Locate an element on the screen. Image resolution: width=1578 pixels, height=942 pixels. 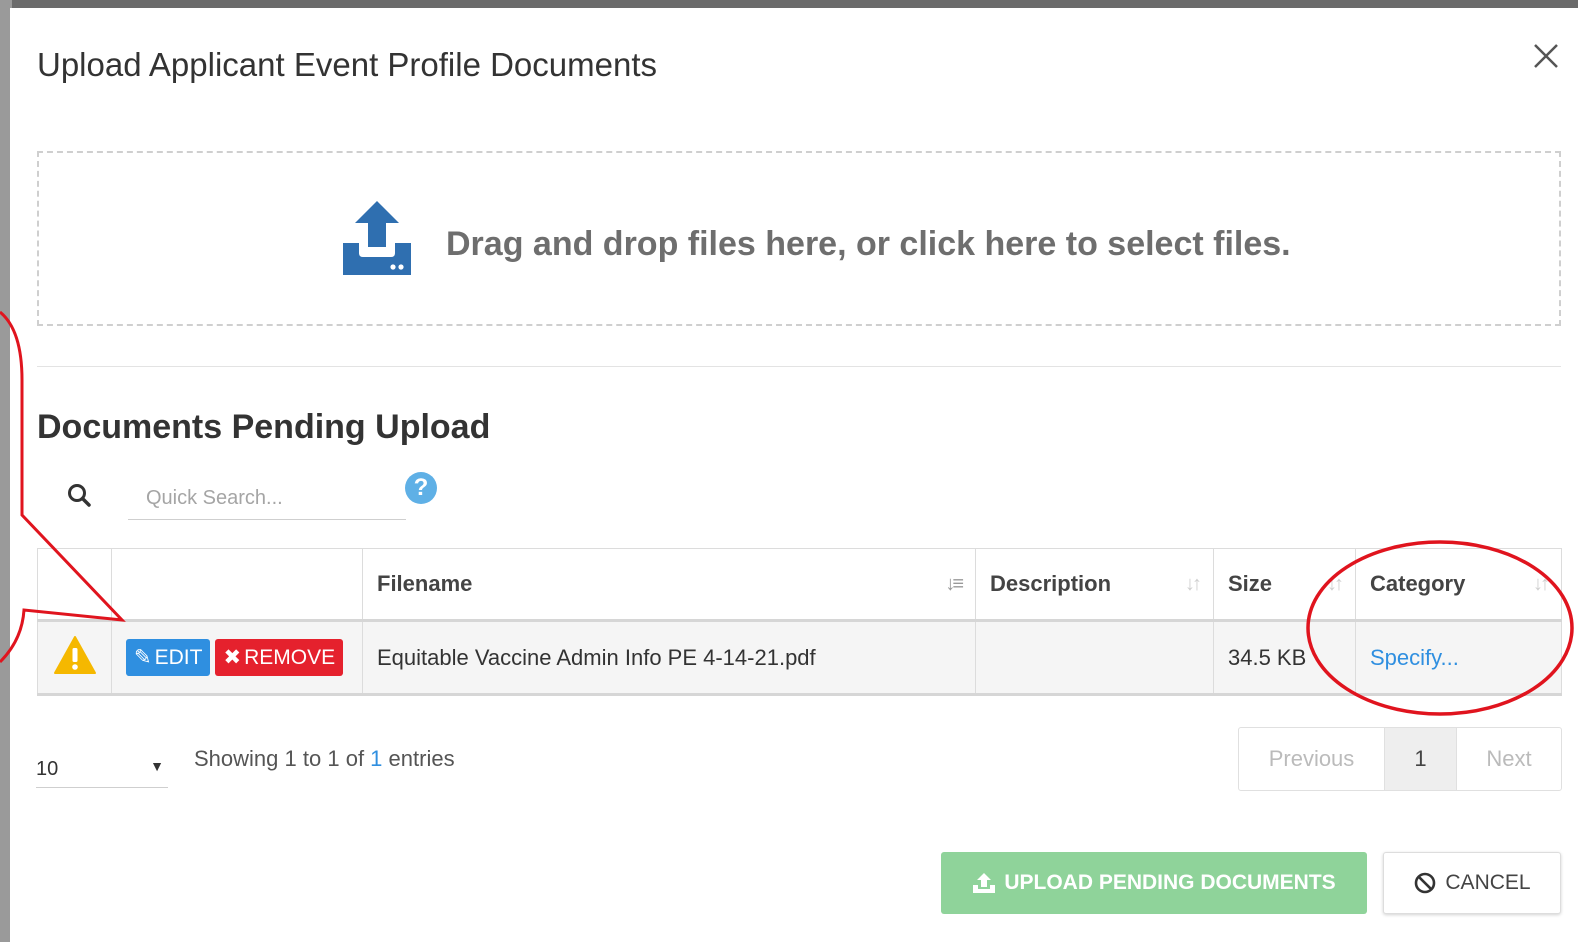
table-info: Showing 1 to 1 of 1 entries is located at coordinates (324, 759).